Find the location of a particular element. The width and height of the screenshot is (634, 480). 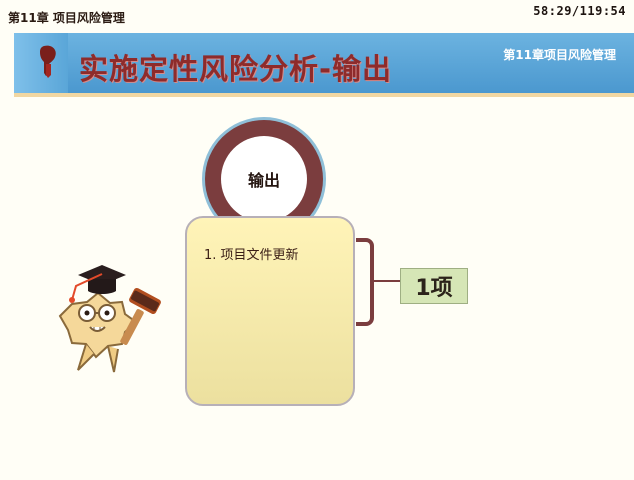

timer: 58:29/119:54 is located at coordinates (579, 11).